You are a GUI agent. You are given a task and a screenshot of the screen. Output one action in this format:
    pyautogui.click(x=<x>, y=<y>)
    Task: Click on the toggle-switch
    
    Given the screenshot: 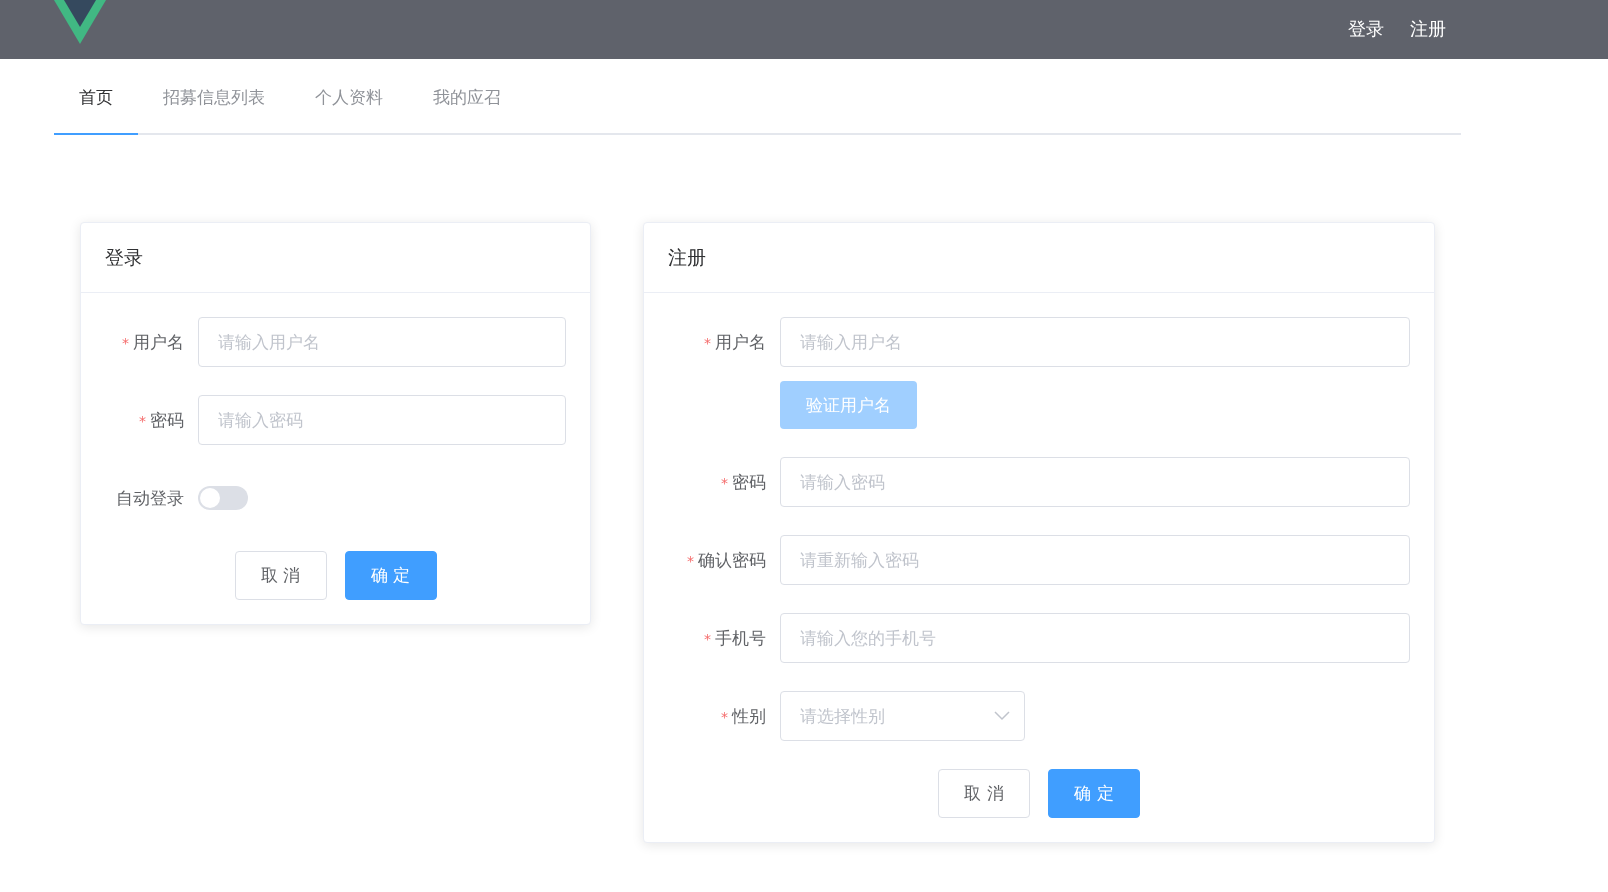 What is the action you would take?
    pyautogui.click(x=223, y=498)
    